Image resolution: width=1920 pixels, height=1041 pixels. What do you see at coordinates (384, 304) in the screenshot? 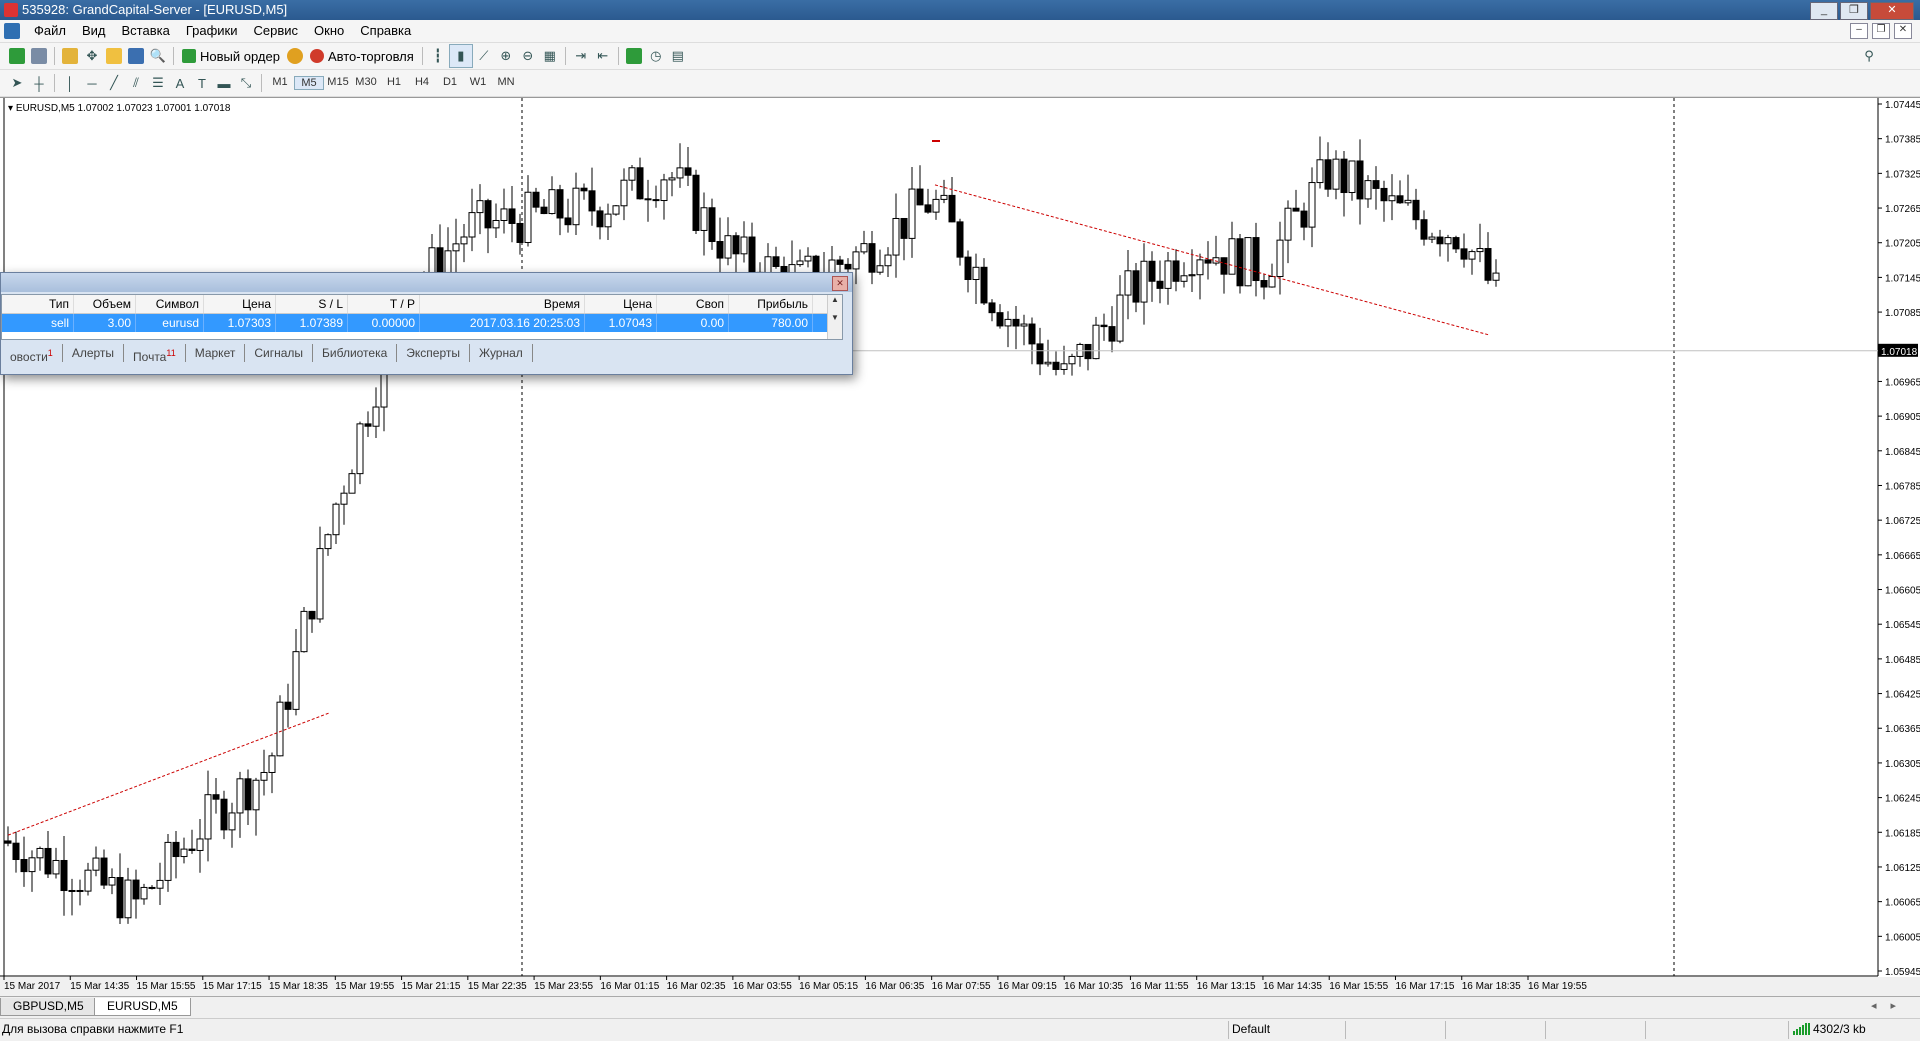
I see `column-header: T / P` at bounding box center [384, 304].